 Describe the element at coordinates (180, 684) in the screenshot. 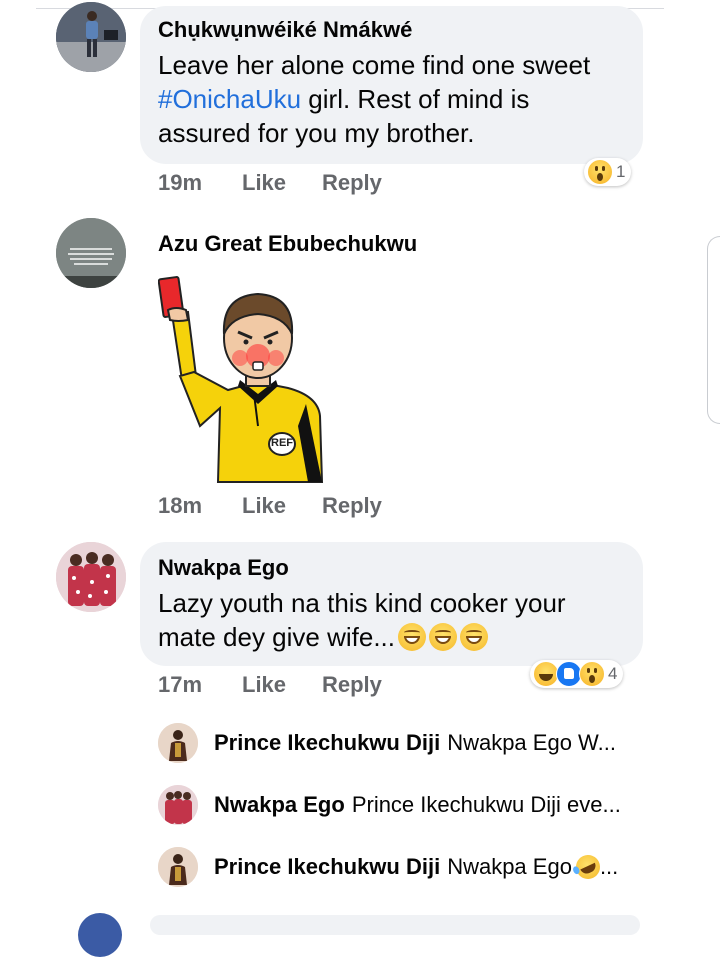

I see `timestamp: 17m` at that location.